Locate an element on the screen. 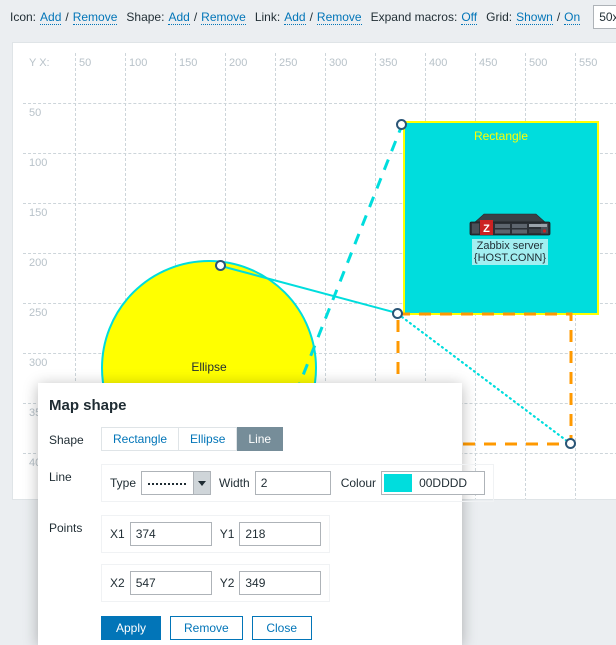 This screenshot has height=645, width=616. icon-remove-link: Remove is located at coordinates (95, 17).